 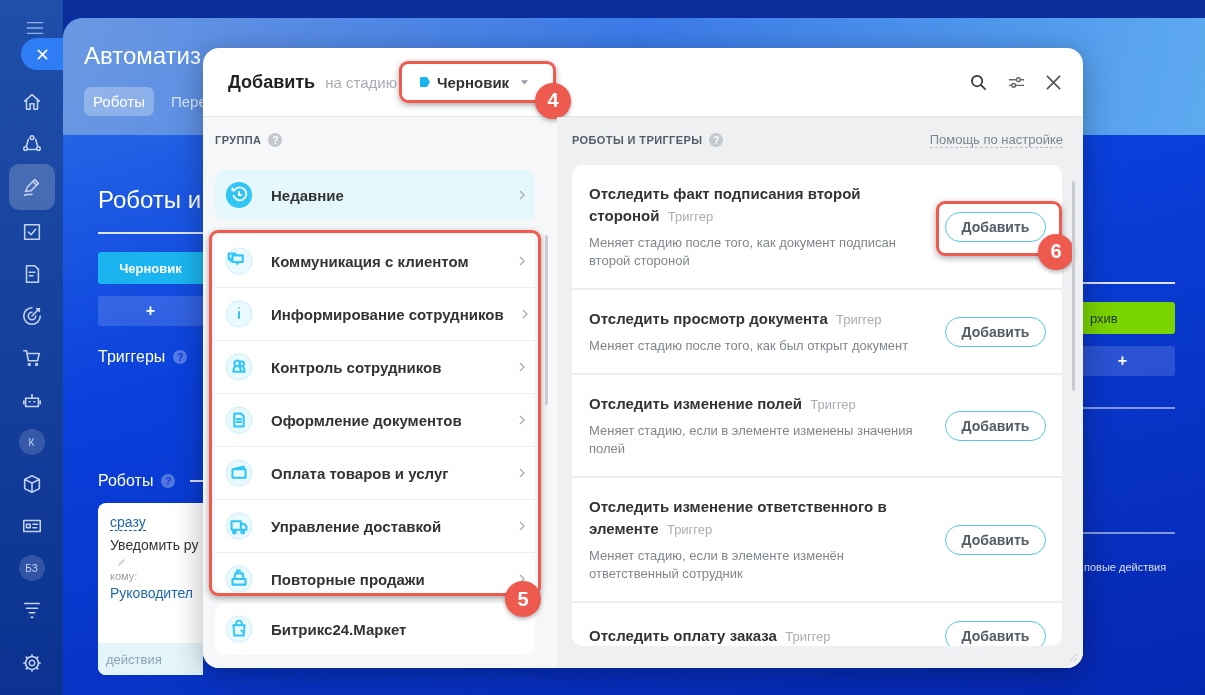 I want to click on page-title: Автоматиз, so click(x=143, y=56).